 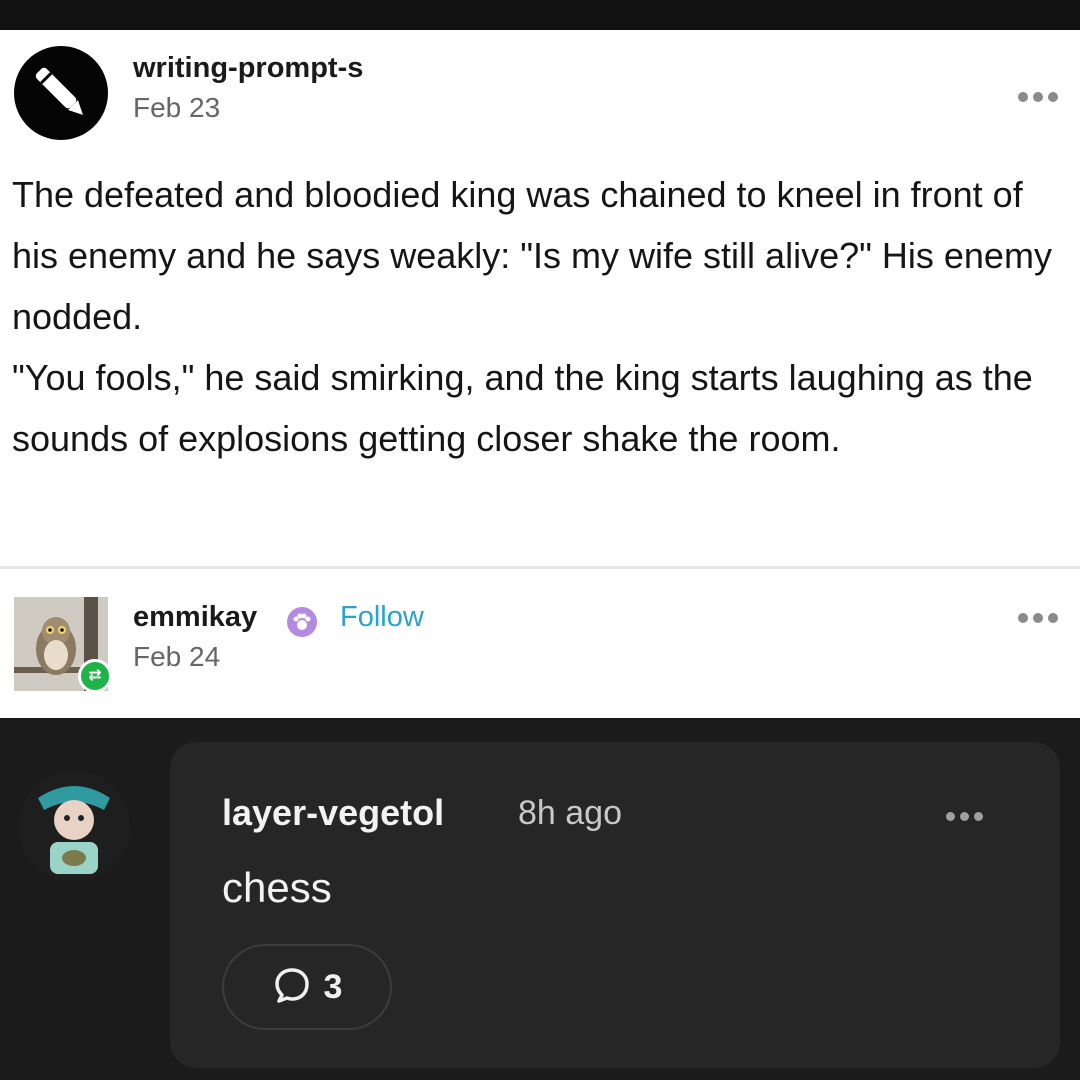 I want to click on reblog-icon: ⇄, so click(x=95, y=676).